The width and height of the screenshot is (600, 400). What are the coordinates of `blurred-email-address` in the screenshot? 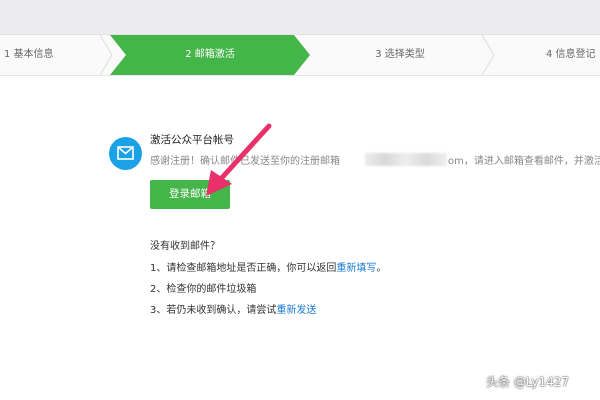 It's located at (406, 159).